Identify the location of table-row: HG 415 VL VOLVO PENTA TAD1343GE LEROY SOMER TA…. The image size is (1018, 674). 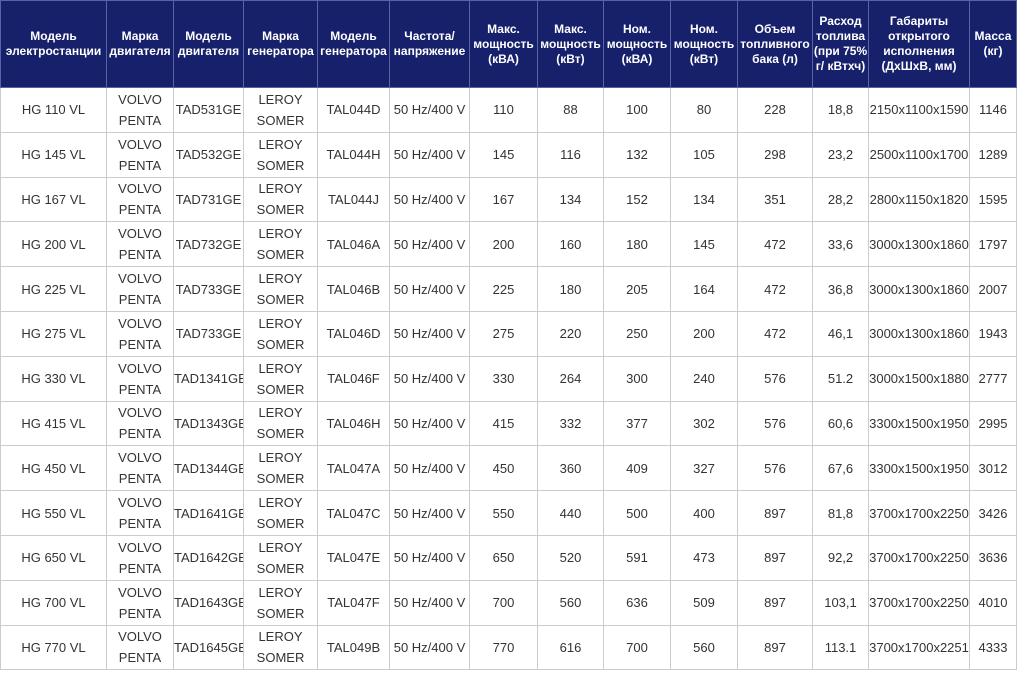
(508, 423).